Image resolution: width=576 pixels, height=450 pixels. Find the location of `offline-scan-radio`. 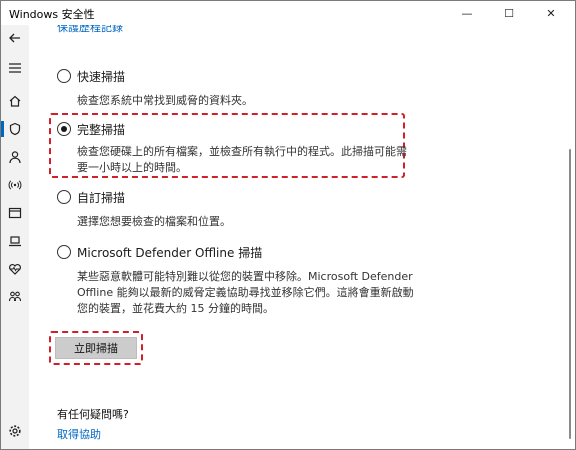

offline-scan-radio is located at coordinates (64, 252).